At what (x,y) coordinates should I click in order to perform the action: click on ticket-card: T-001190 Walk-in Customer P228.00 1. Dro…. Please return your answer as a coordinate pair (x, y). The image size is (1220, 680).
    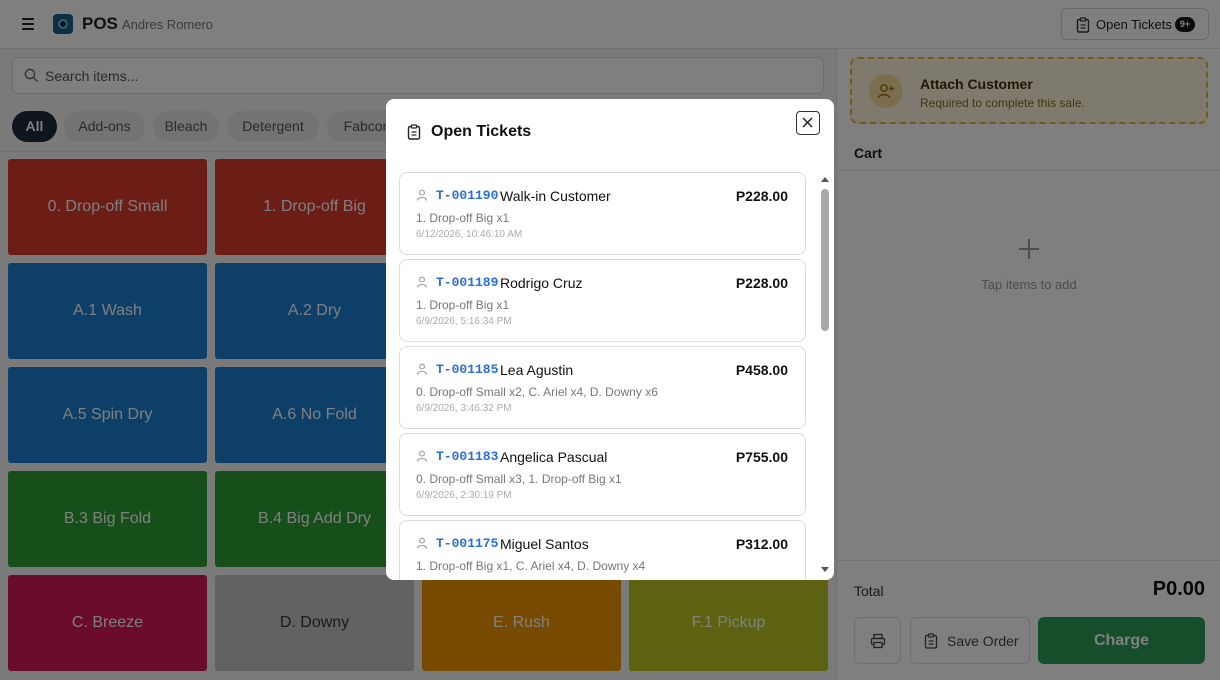
    Looking at the image, I should click on (602, 213).